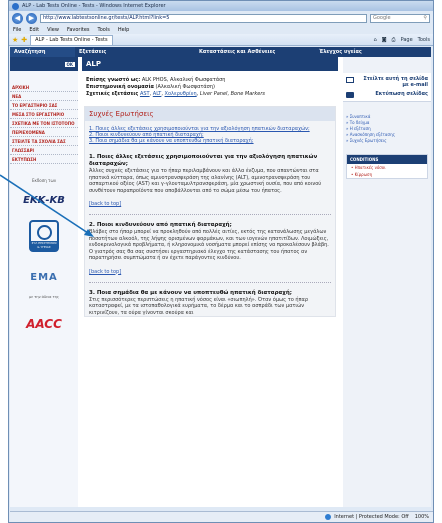  What do you see at coordinates (17, 30) in the screenshot?
I see `menu-file: File` at bounding box center [17, 30].